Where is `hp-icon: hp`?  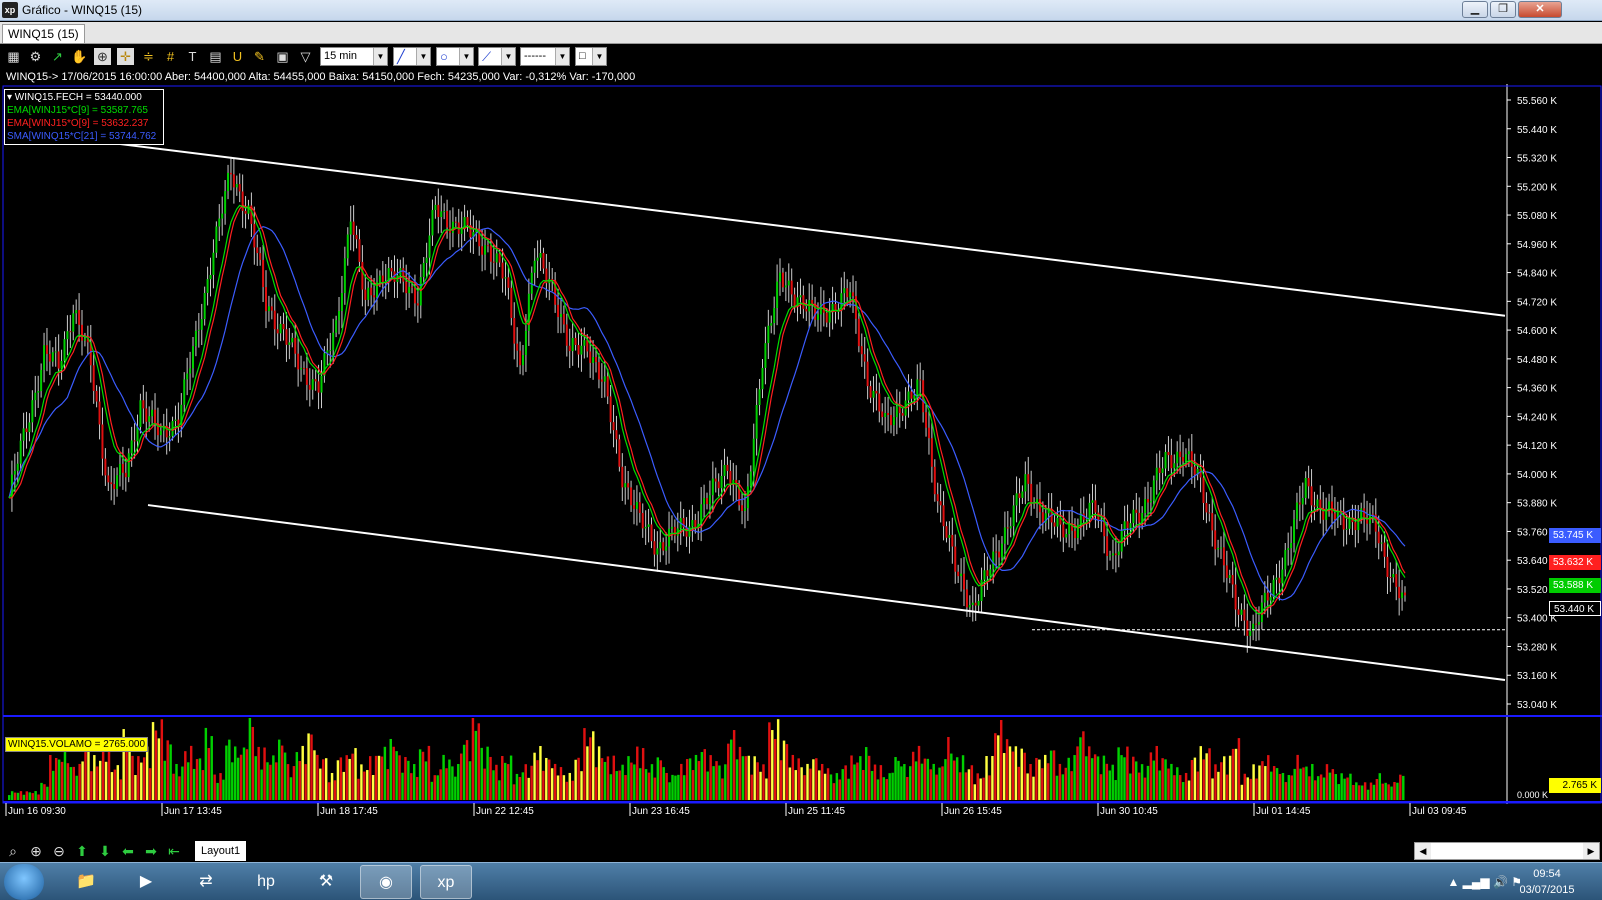 hp-icon: hp is located at coordinates (266, 882).